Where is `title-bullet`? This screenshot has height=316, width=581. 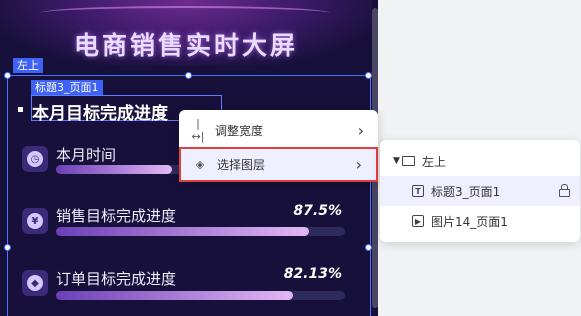
title-bullet is located at coordinates (20, 109).